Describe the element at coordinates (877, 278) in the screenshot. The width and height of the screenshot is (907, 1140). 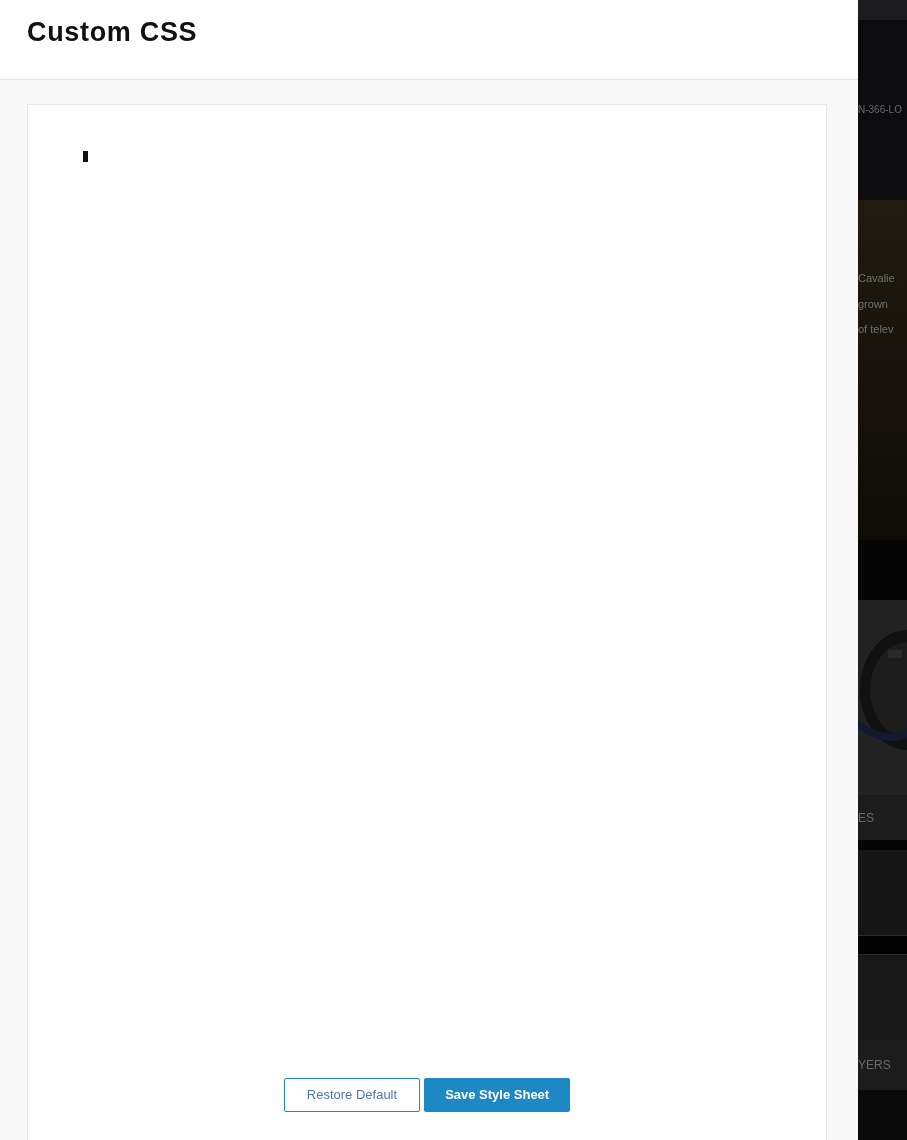
I see `hero-text: Cavalie` at that location.